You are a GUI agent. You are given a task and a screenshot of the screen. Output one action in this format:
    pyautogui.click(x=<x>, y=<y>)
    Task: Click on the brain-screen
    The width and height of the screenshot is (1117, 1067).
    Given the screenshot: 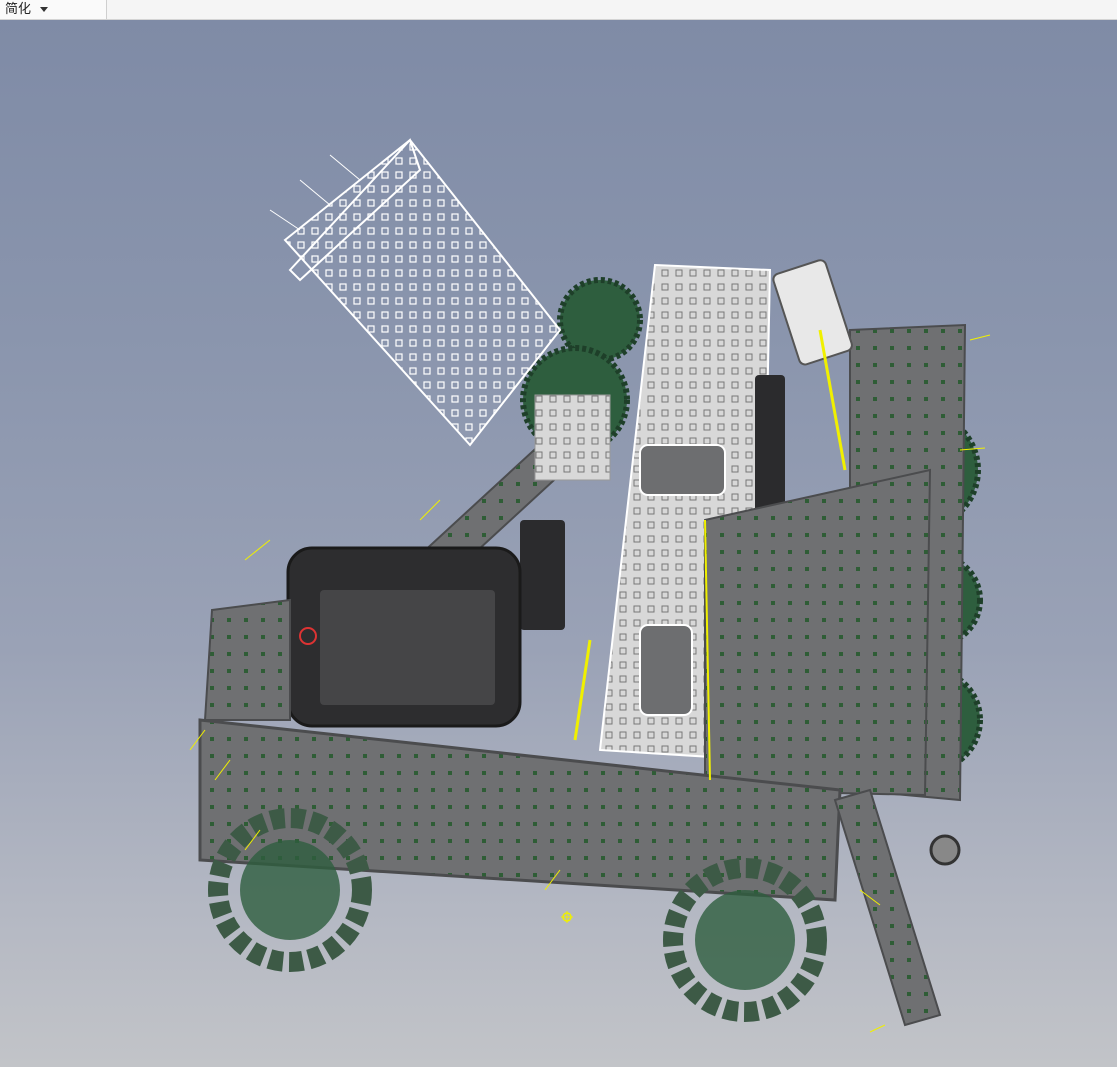 What is the action you would take?
    pyautogui.click(x=407, y=647)
    